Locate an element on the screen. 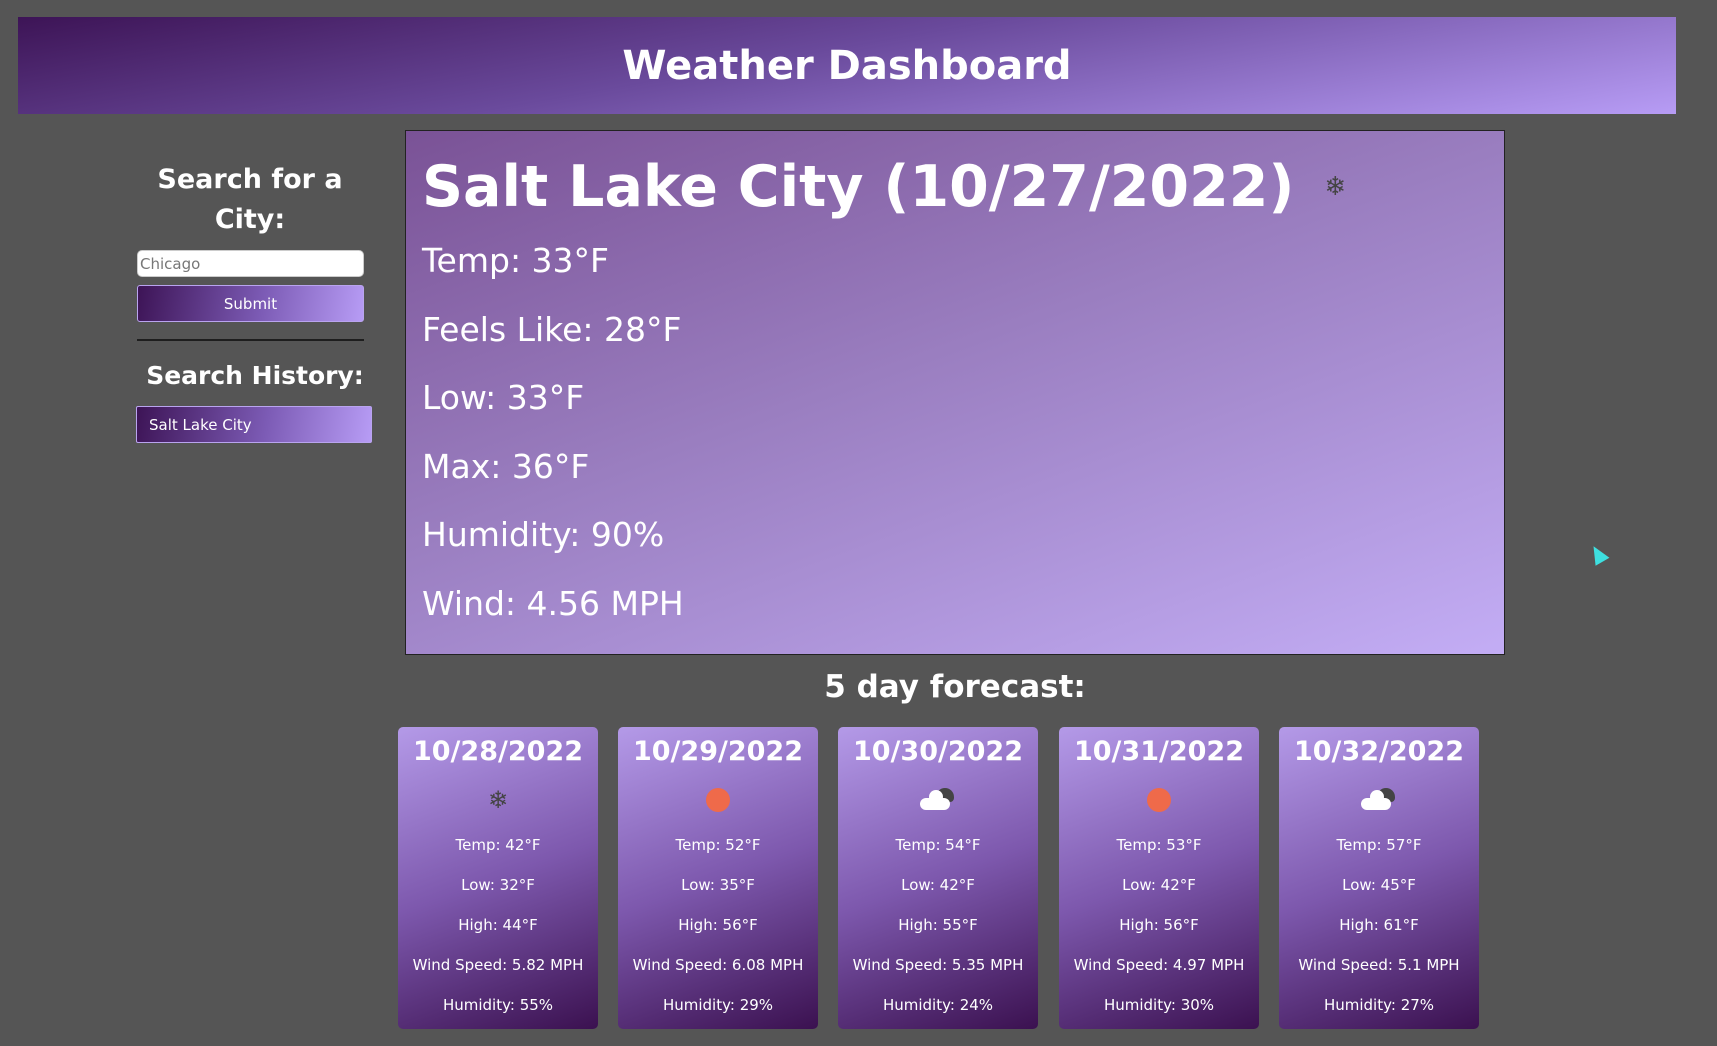  forecast-title: 5 day forecast: is located at coordinates (955, 687).